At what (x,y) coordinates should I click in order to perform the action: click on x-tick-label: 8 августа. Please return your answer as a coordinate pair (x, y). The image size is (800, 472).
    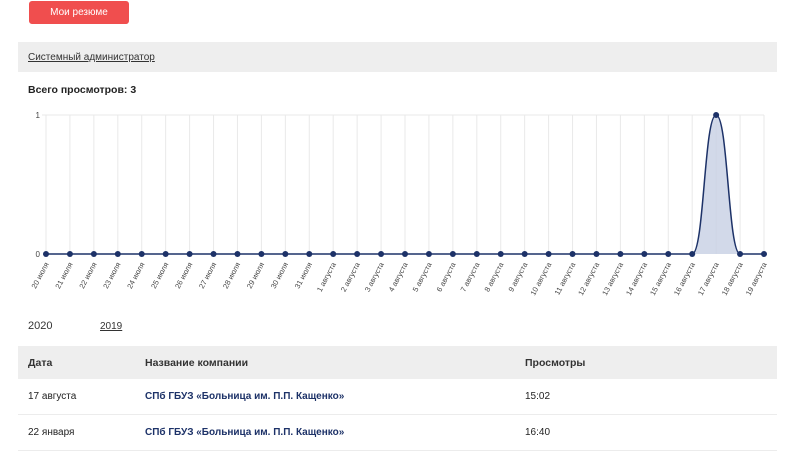
    Looking at the image, I should click on (493, 276).